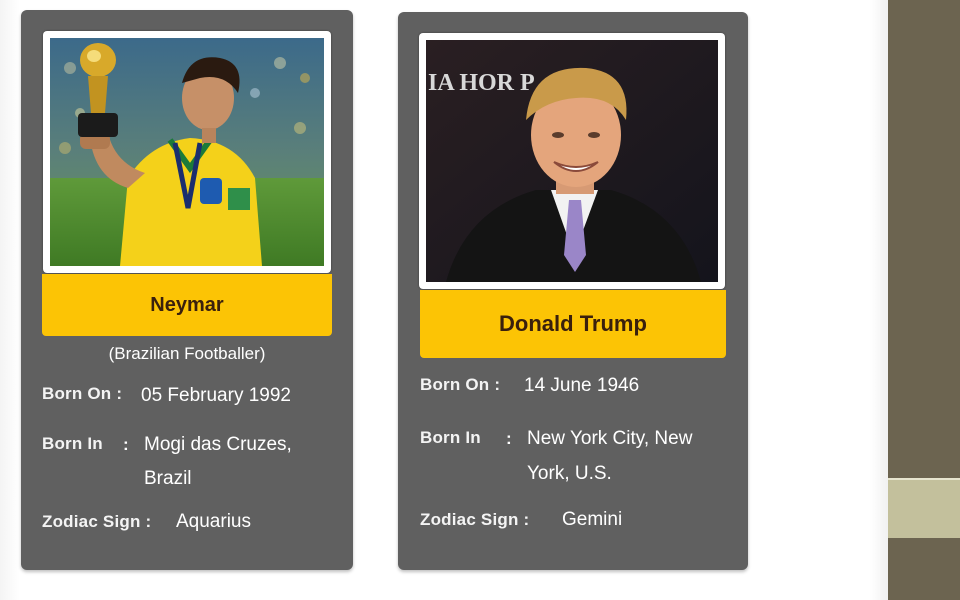 This screenshot has width=960, height=600. I want to click on profile-photo-neymar, so click(187, 152).